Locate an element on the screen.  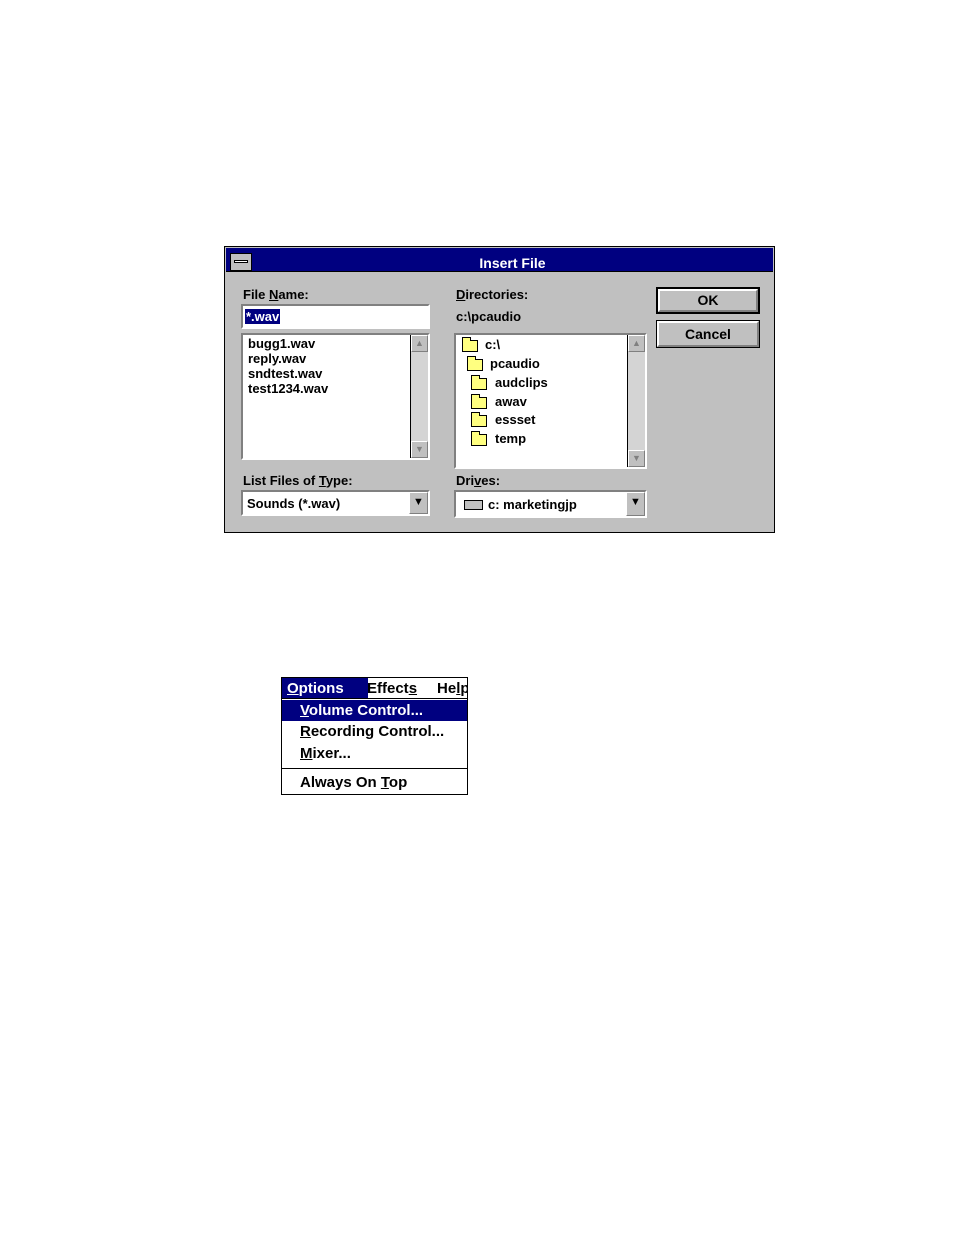
directory-item: pcaudio is located at coordinates (515, 363).